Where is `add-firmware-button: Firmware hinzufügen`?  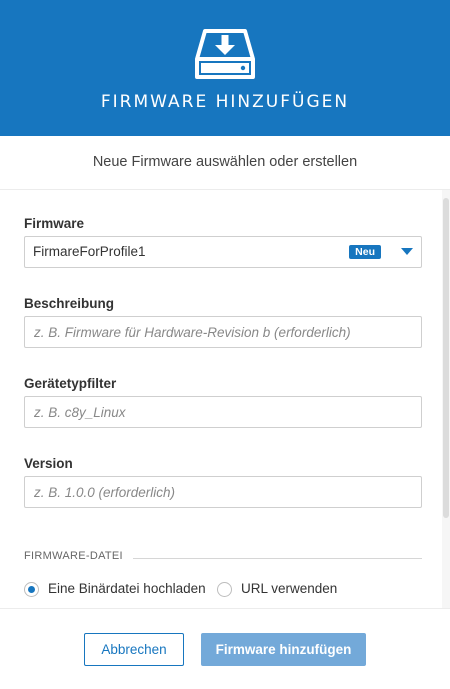 add-firmware-button: Firmware hinzufügen is located at coordinates (283, 649).